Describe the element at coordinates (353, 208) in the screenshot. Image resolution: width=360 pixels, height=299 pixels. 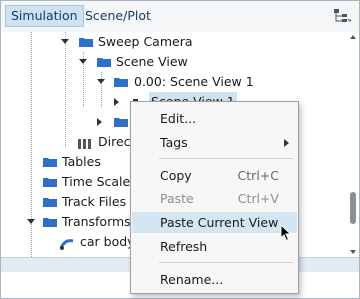
I see `scrollbar-thumb` at that location.